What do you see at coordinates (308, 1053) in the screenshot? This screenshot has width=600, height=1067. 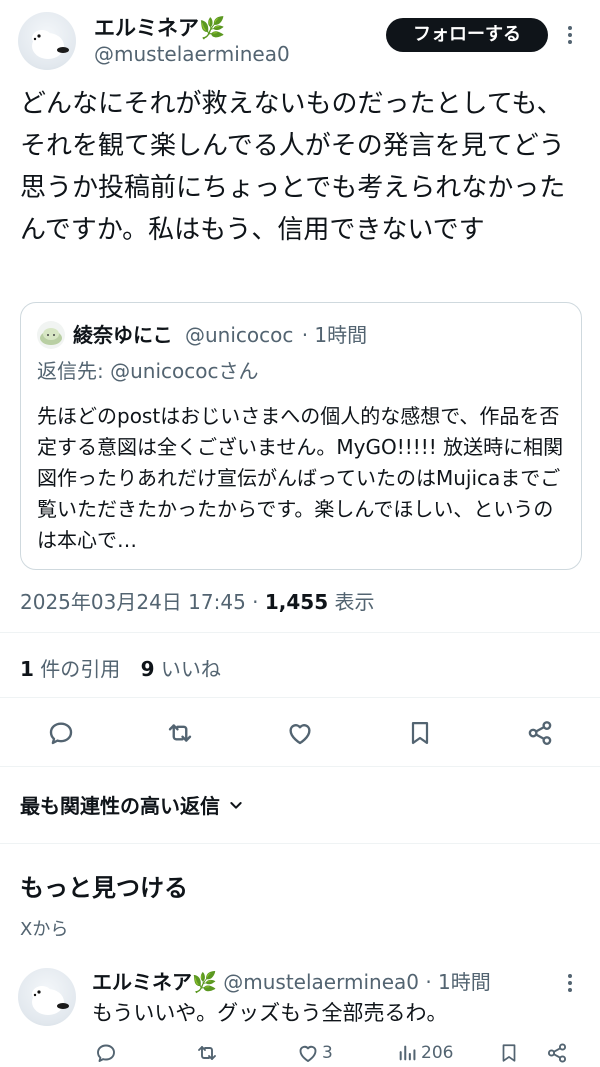 I see `reply-like-icon` at bounding box center [308, 1053].